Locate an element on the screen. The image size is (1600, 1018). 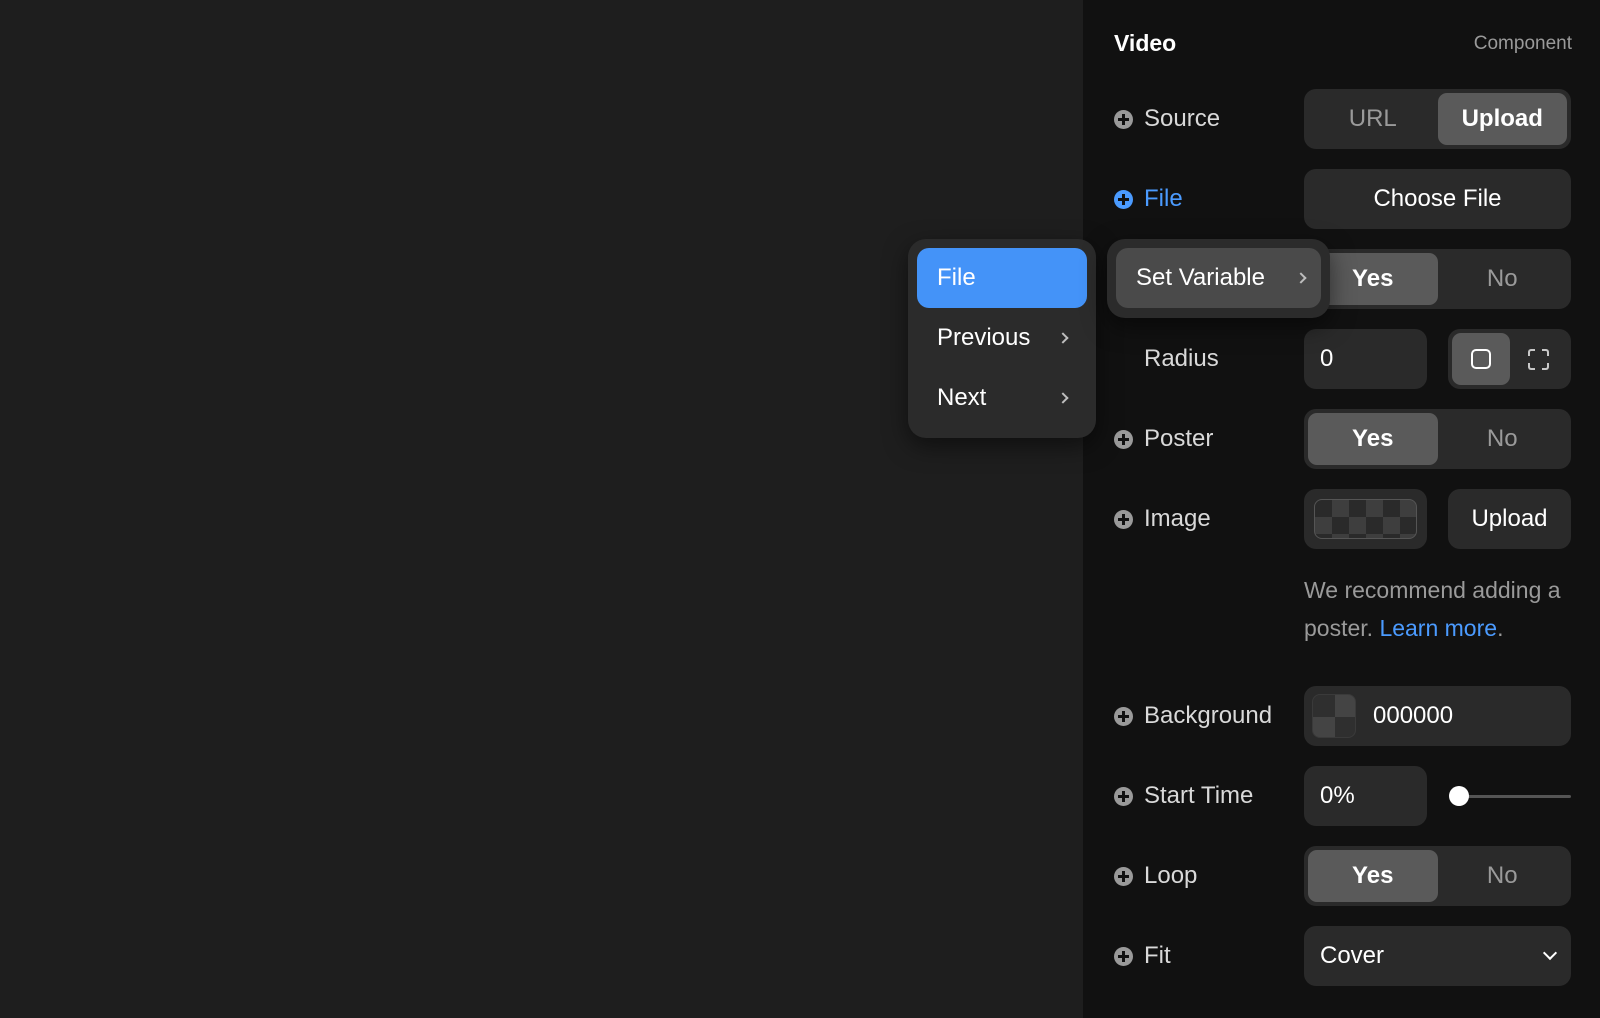
toggle-segmented-control: Yes No is located at coordinates (1437, 279).